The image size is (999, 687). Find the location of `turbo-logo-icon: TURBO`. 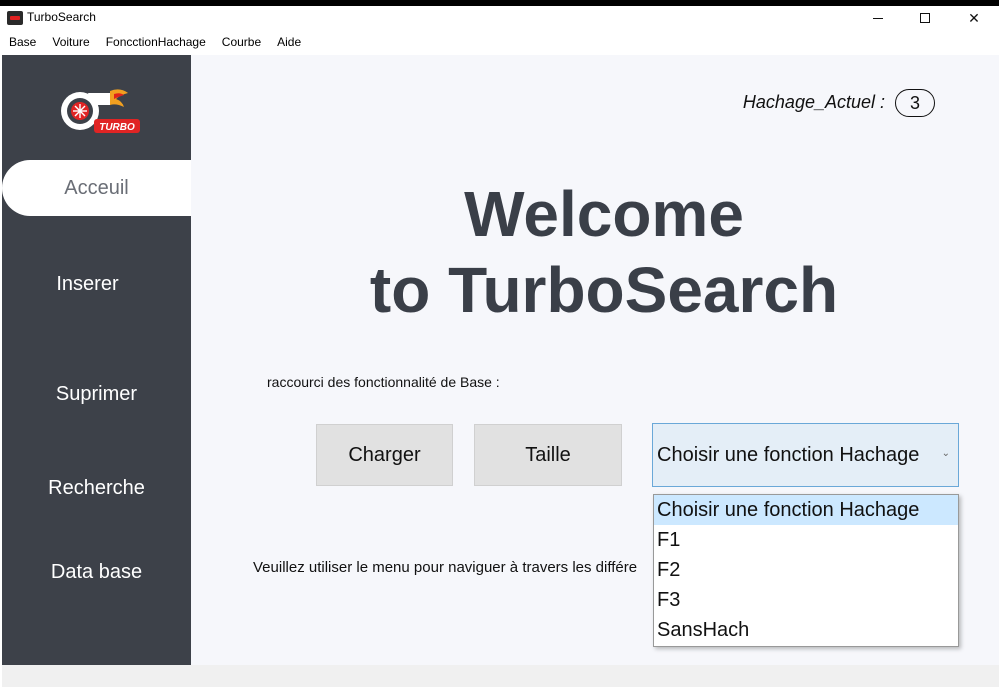

turbo-logo-icon: TURBO is located at coordinates (100, 111).